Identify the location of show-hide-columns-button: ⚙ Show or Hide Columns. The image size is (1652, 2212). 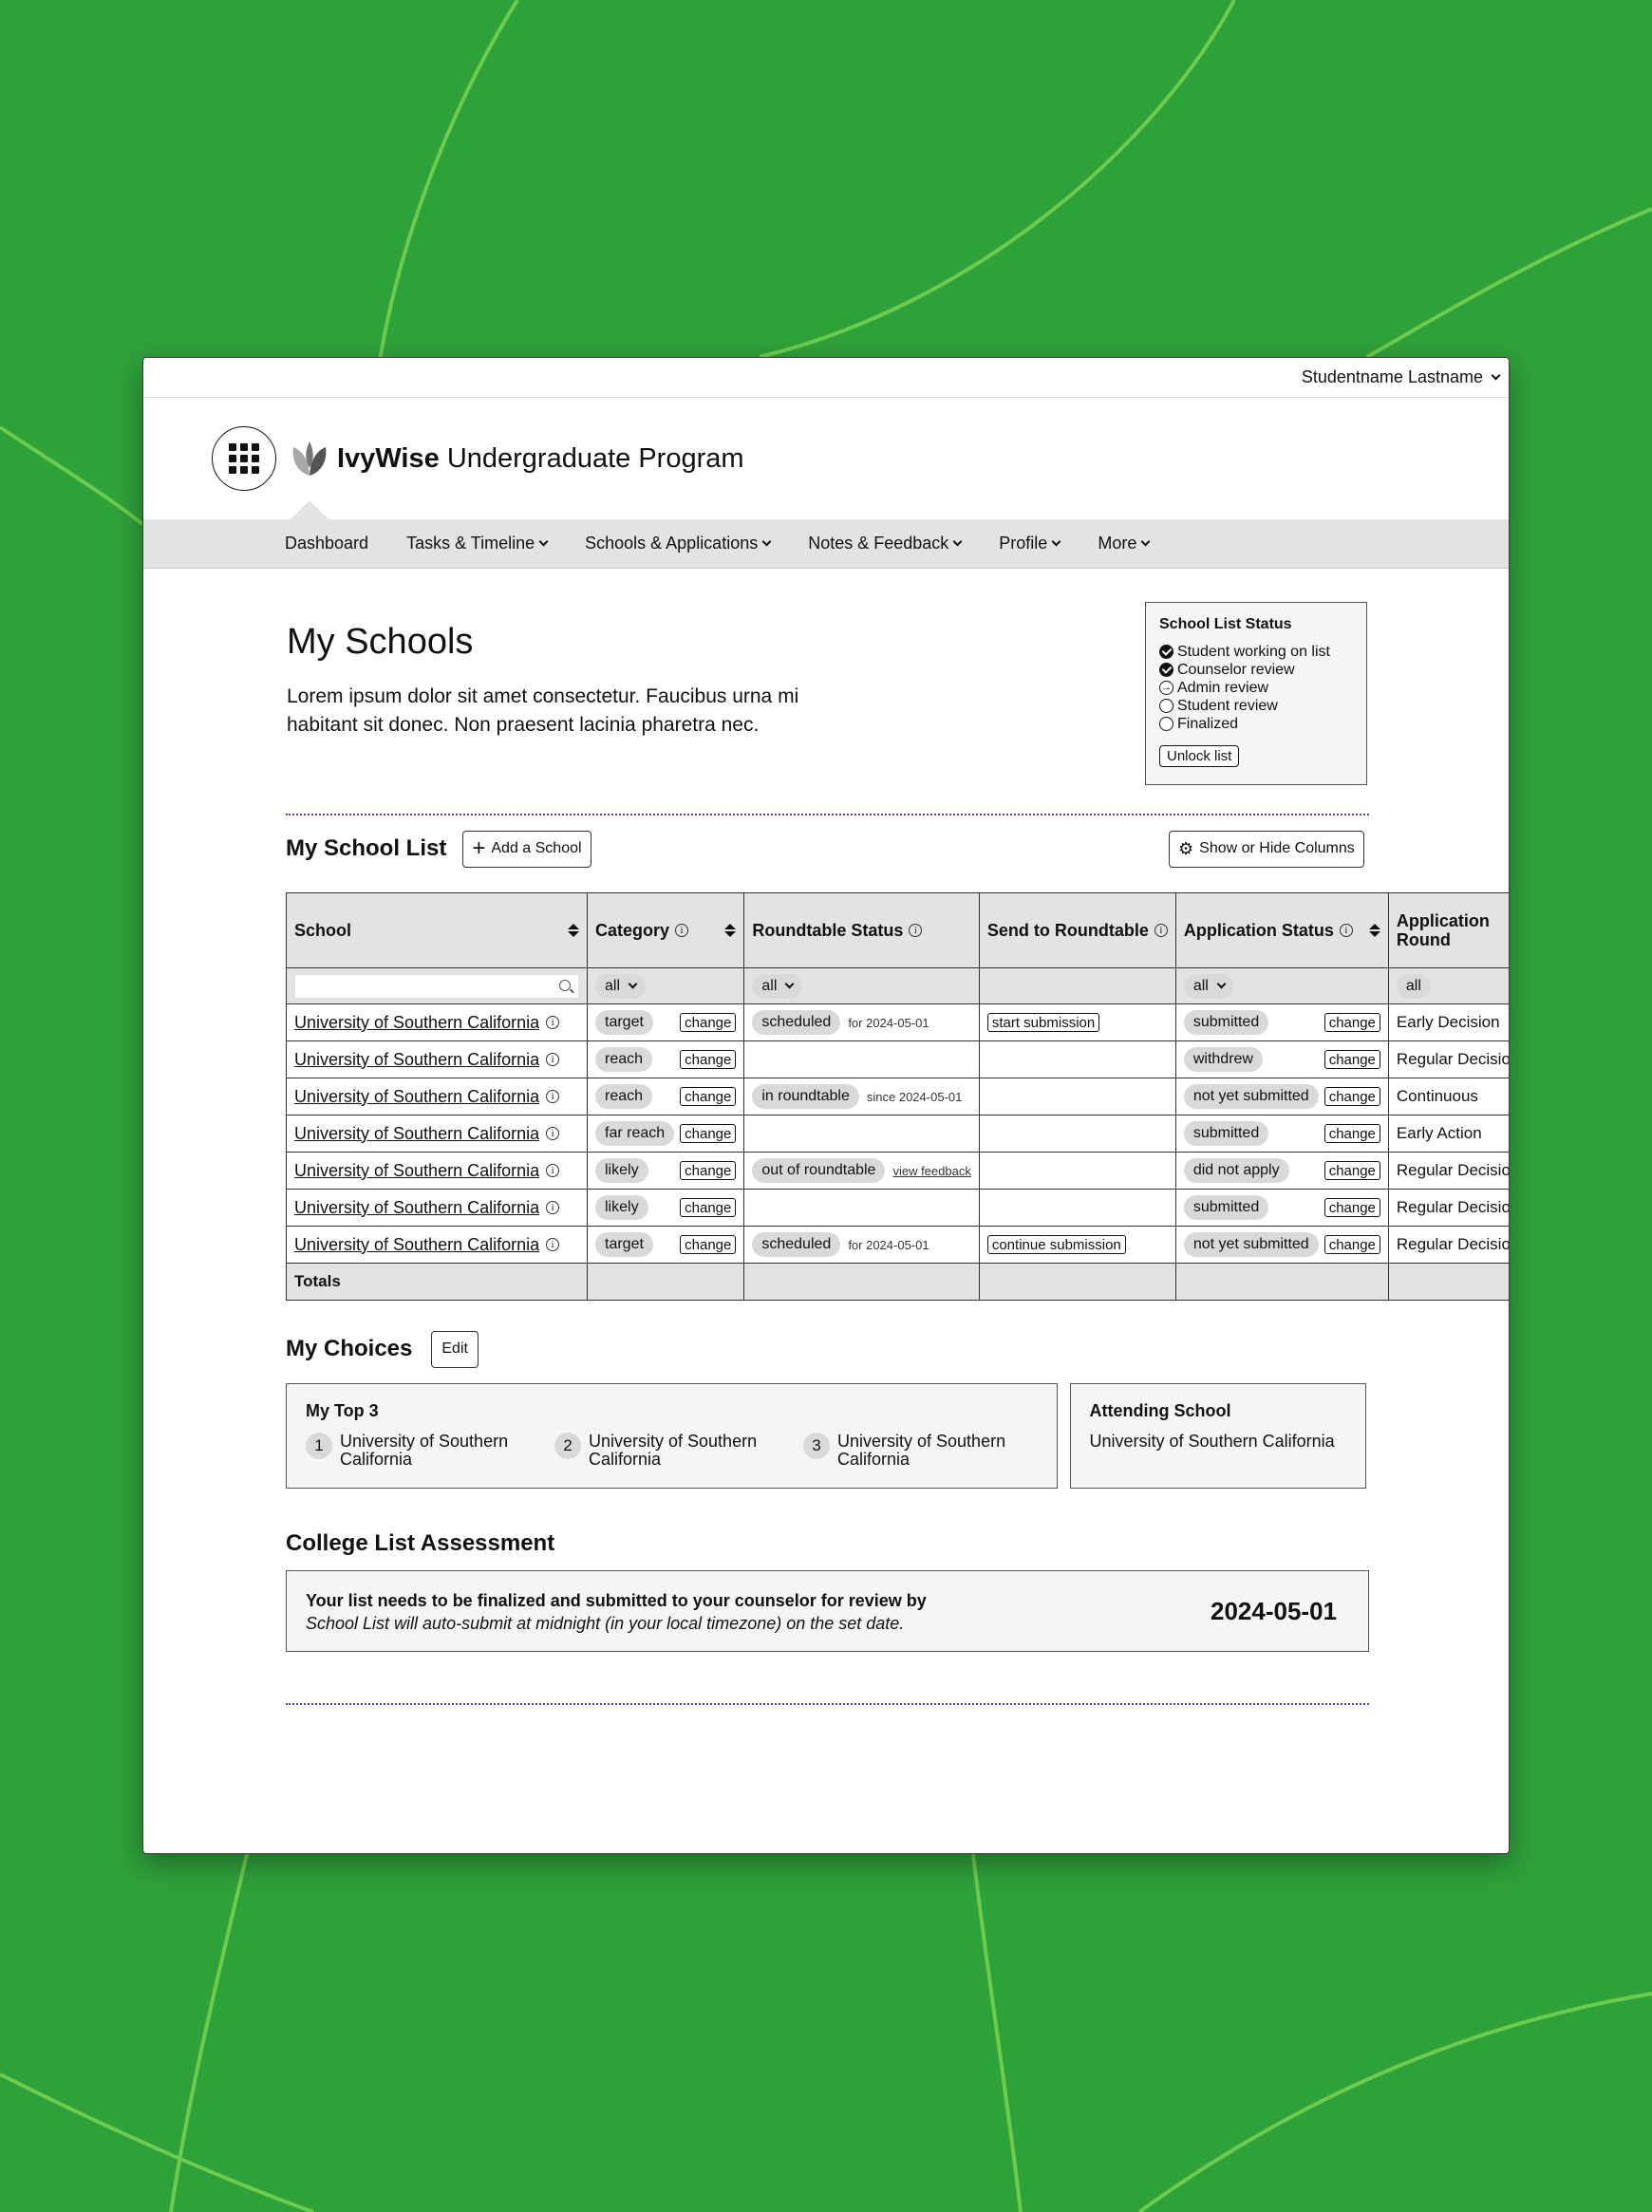
(1266, 849).